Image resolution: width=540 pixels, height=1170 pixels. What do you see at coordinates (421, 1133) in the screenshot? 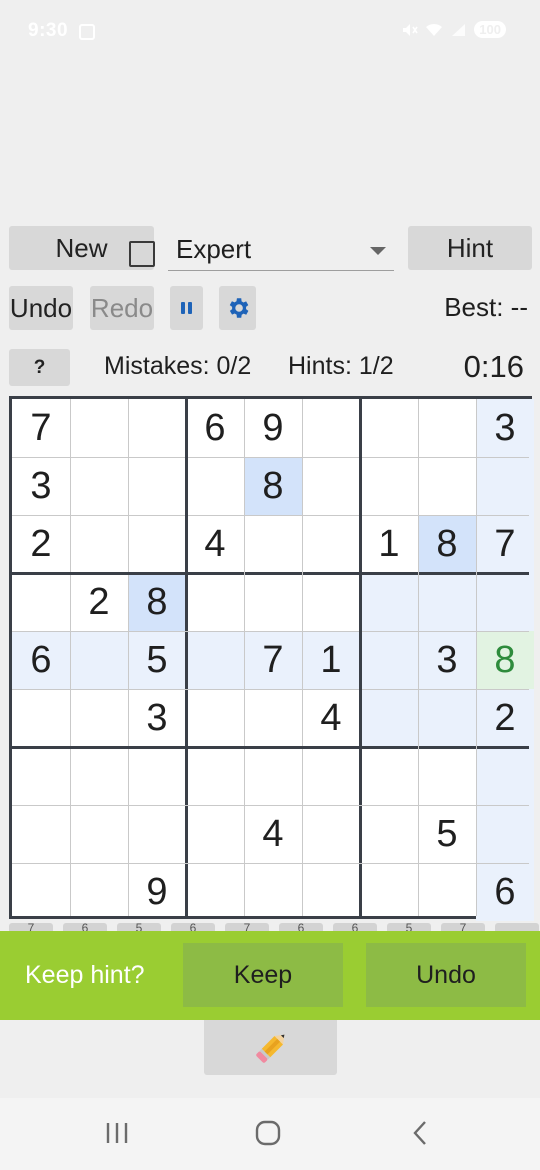
I see `back-icon` at bounding box center [421, 1133].